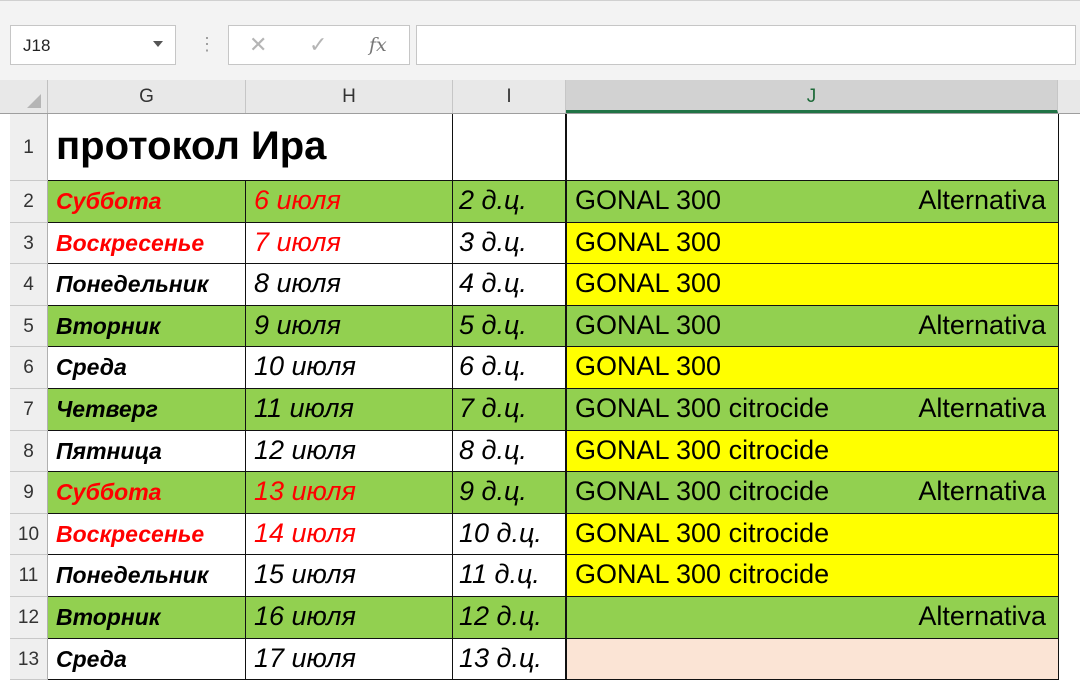  What do you see at coordinates (509, 96) in the screenshot?
I see `column-header-i: I` at bounding box center [509, 96].